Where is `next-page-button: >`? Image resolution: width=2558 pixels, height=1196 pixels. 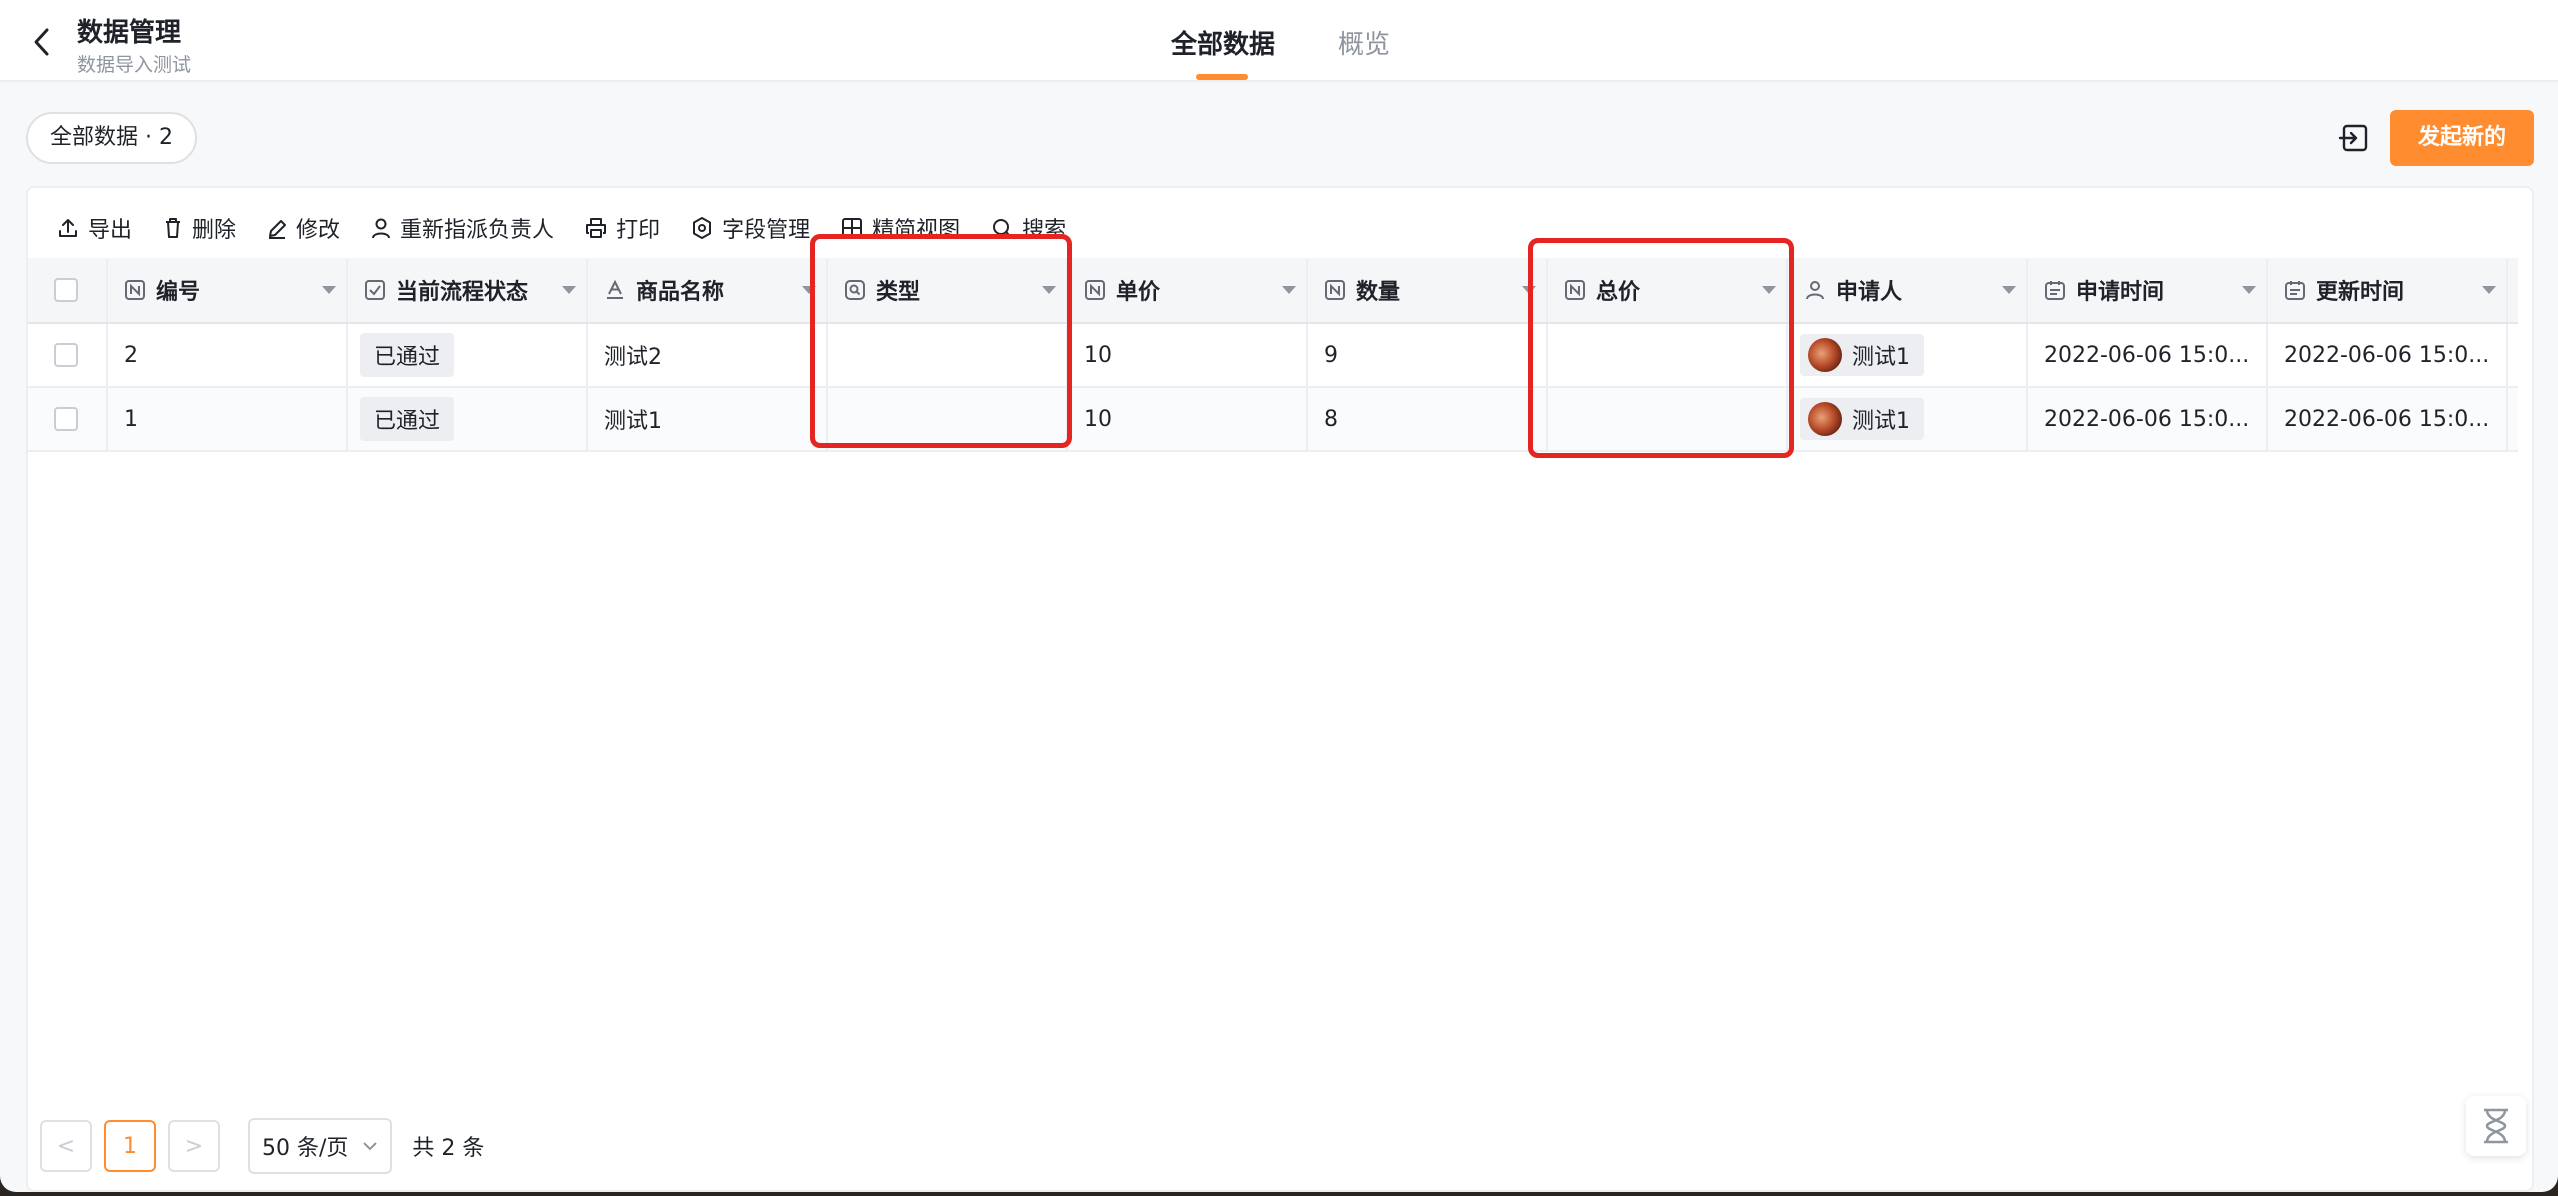 next-page-button: > is located at coordinates (194, 1146).